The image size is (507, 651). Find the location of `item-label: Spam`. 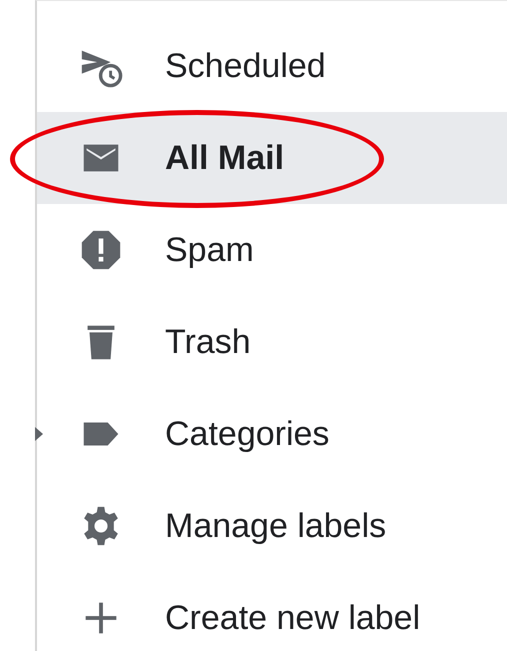

item-label: Spam is located at coordinates (209, 250).